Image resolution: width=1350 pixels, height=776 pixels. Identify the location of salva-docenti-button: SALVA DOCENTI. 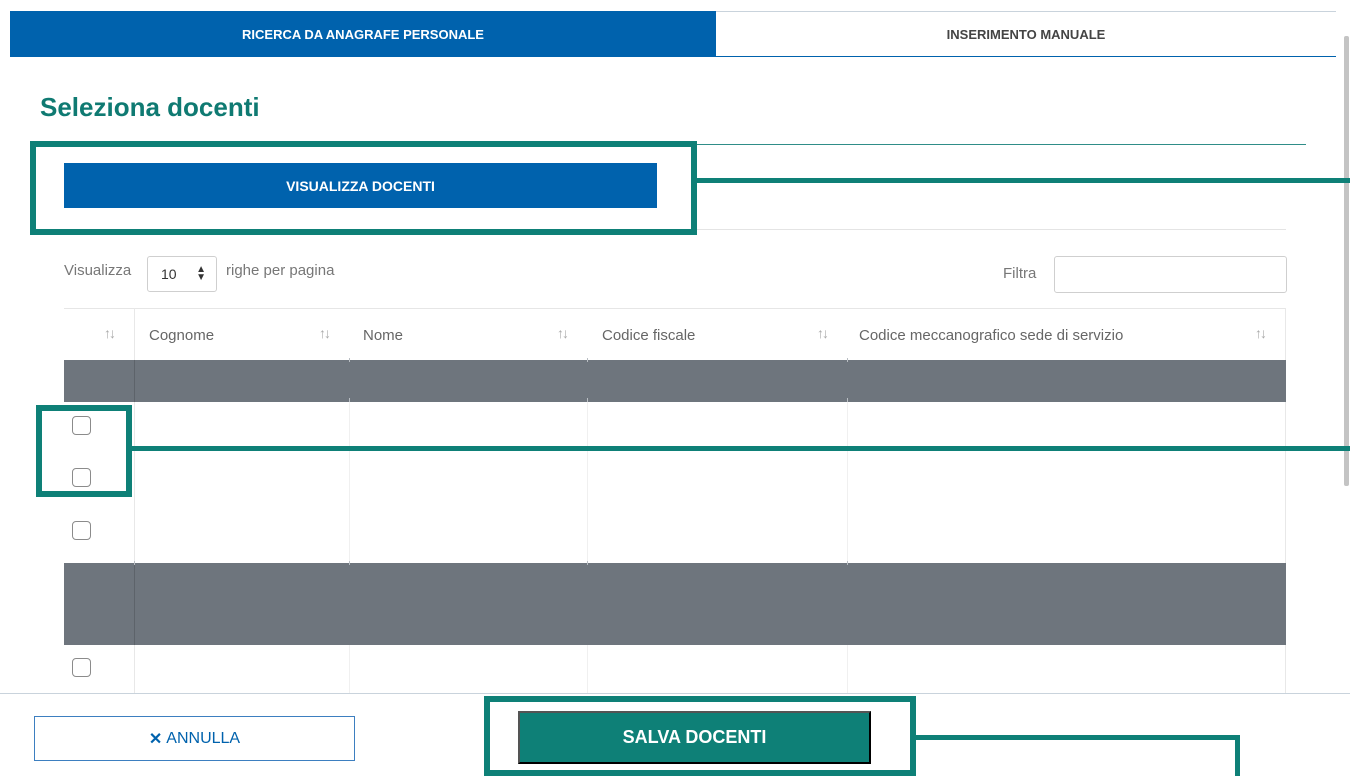
(694, 737).